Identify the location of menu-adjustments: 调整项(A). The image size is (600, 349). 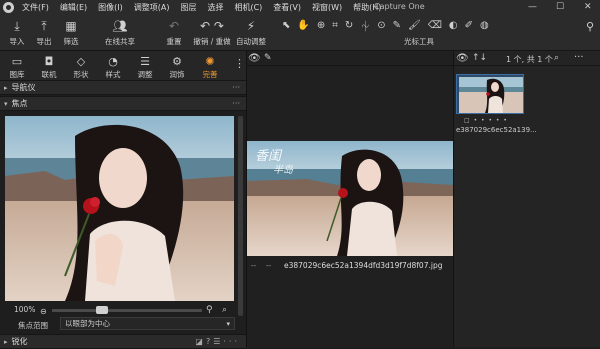
(152, 7).